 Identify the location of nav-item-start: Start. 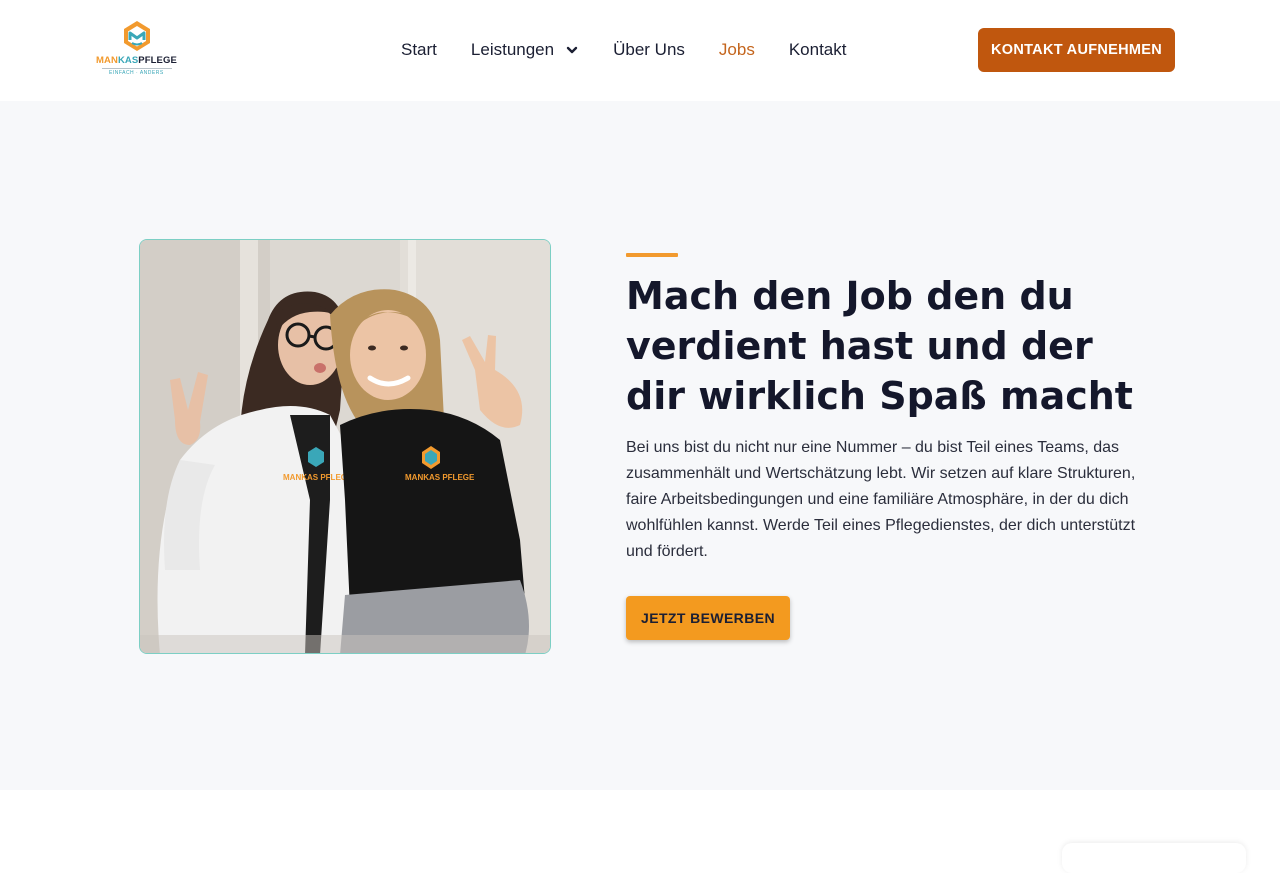
(419, 50).